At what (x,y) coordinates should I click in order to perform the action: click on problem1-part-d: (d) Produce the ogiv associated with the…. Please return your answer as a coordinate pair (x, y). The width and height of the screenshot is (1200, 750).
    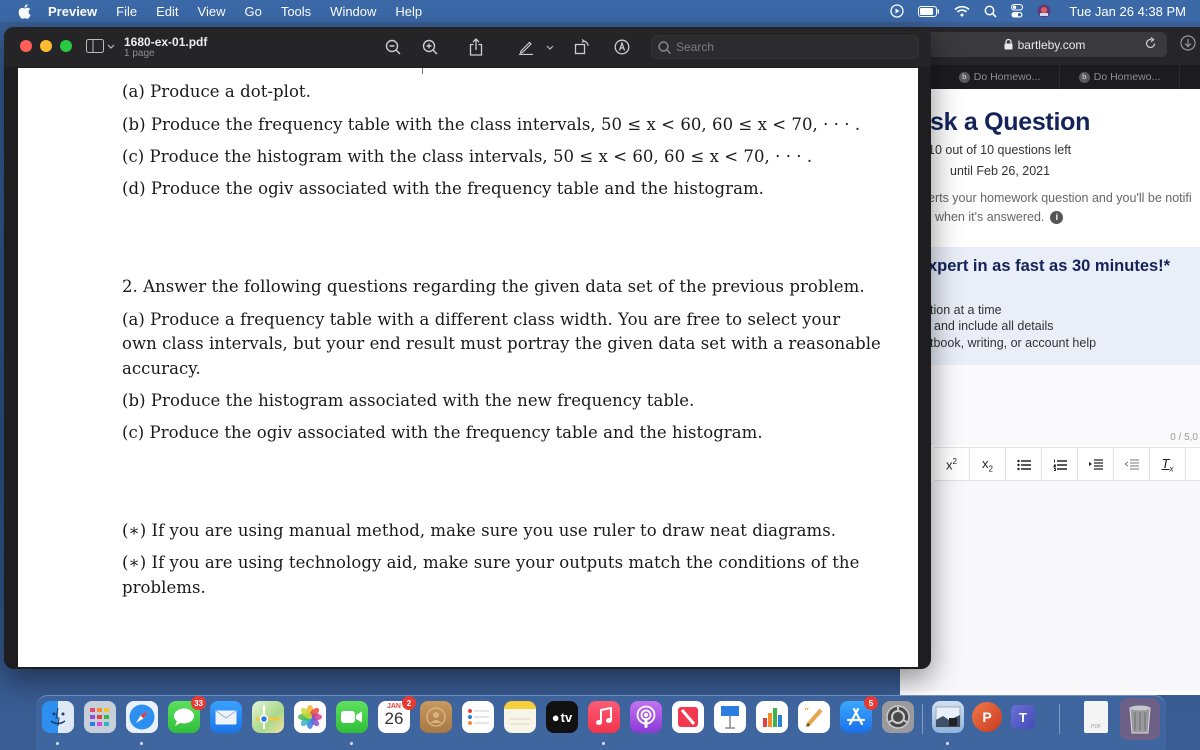
    Looking at the image, I should click on (443, 188).